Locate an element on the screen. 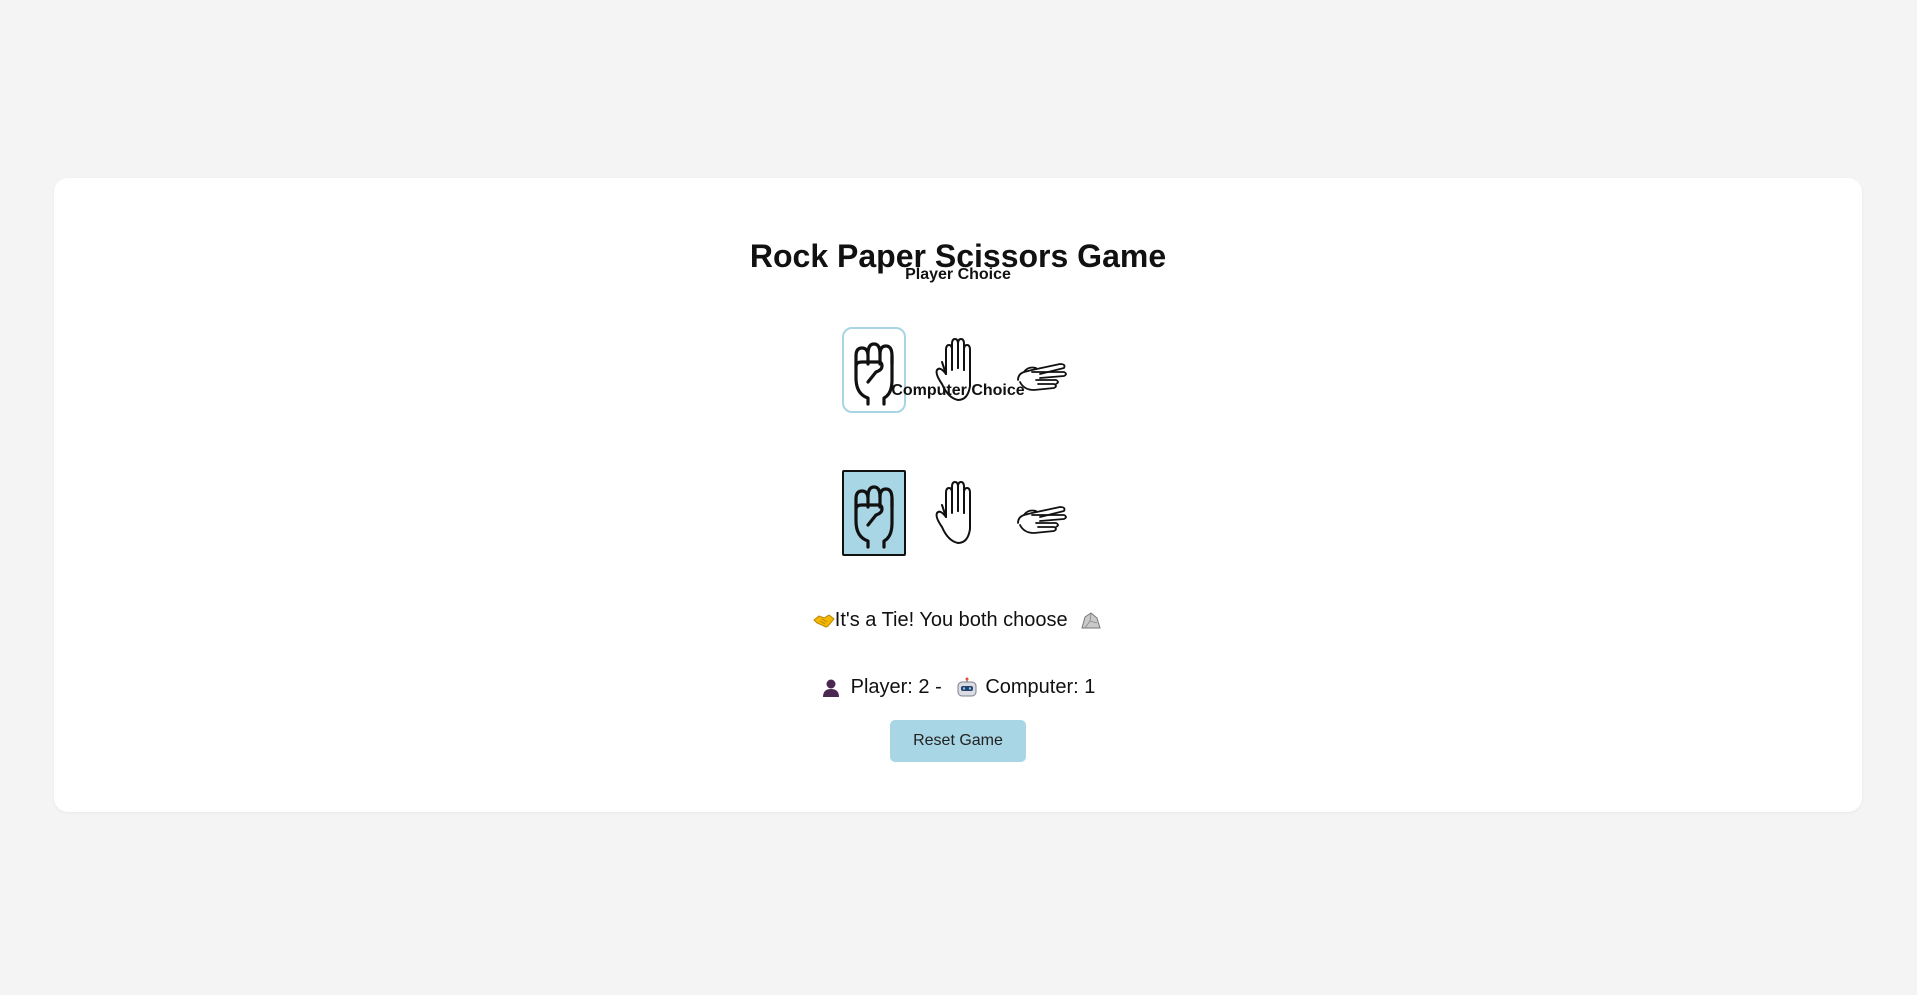  player-scissors-button is located at coordinates (1042, 370).